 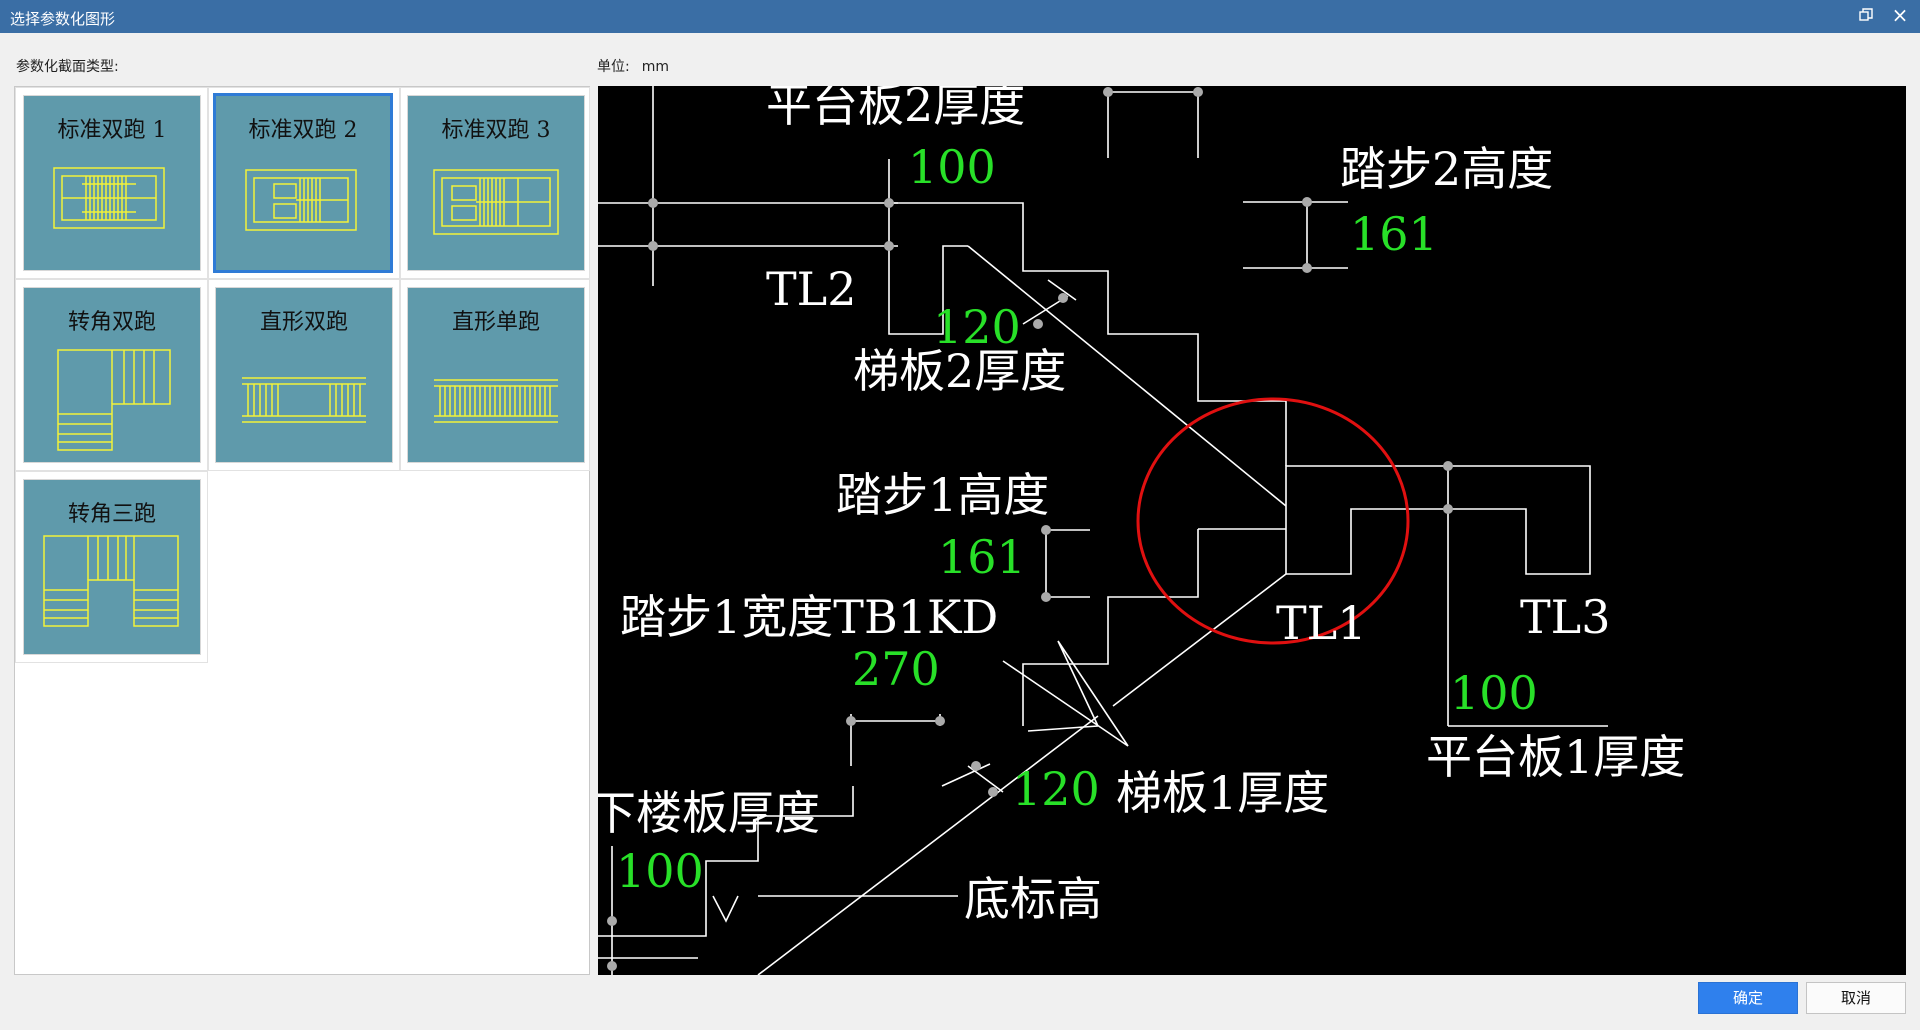 What do you see at coordinates (114, 400) in the screenshot?
I see `corner-double-stair-icon` at bounding box center [114, 400].